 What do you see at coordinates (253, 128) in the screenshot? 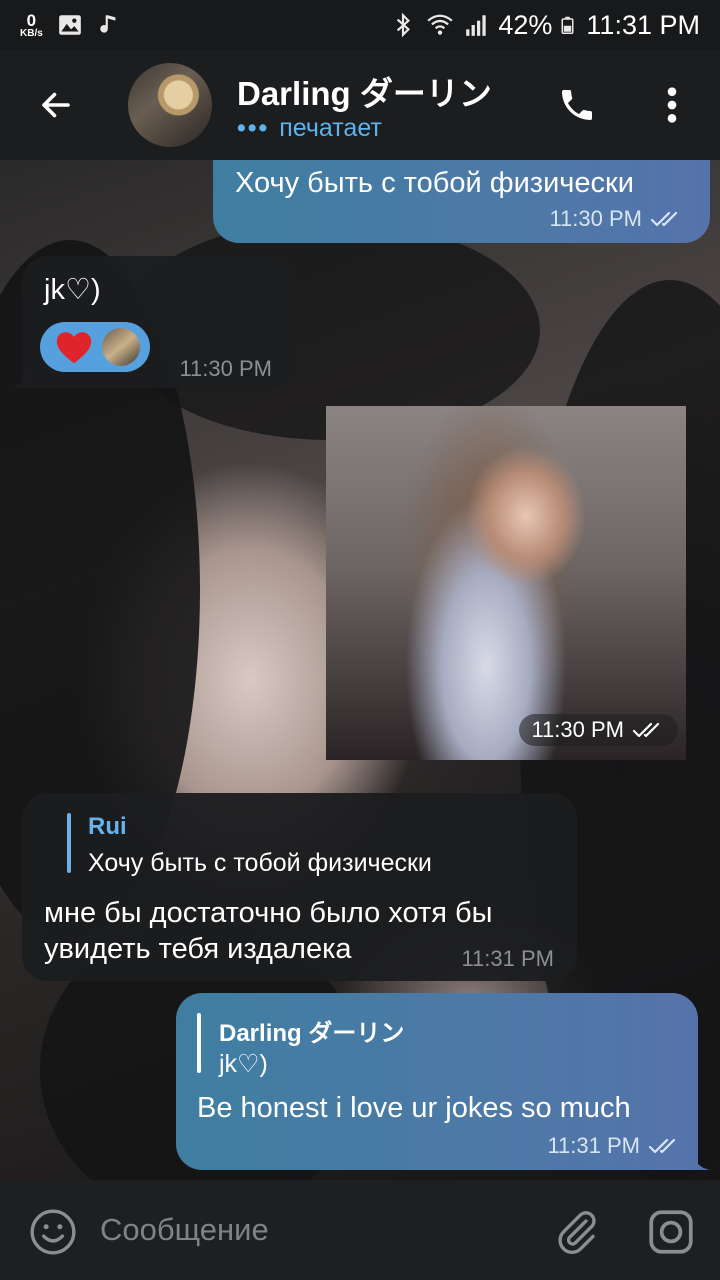
I see `typing-dots: •••` at bounding box center [253, 128].